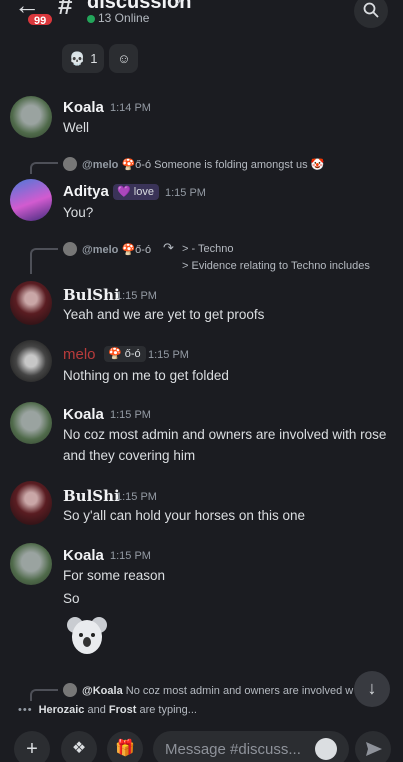 This screenshot has width=403, height=762. I want to click on skull-icon: 💀, so click(77, 58).